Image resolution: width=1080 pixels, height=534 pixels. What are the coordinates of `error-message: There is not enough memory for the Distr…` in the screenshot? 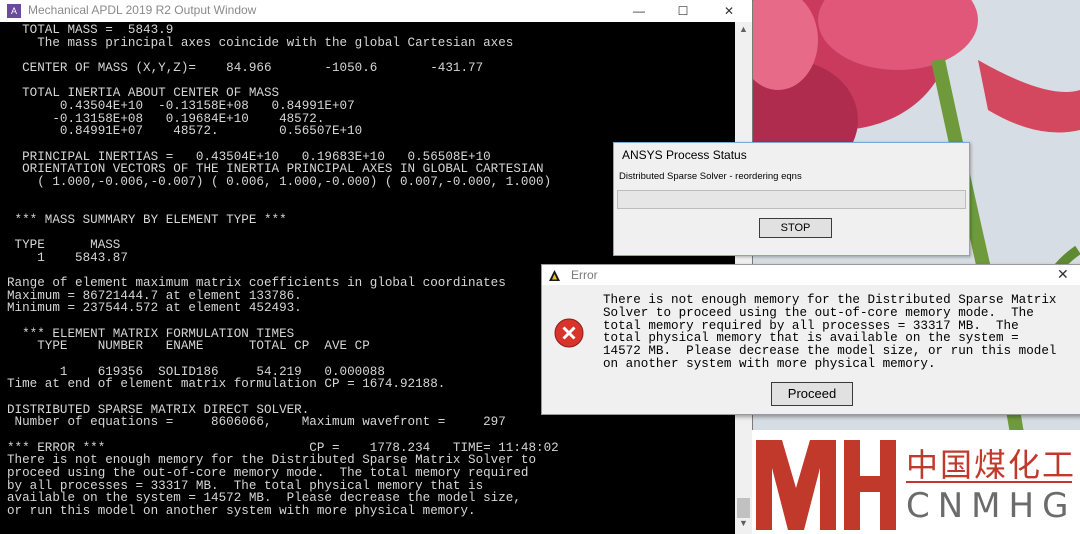 It's located at (830, 332).